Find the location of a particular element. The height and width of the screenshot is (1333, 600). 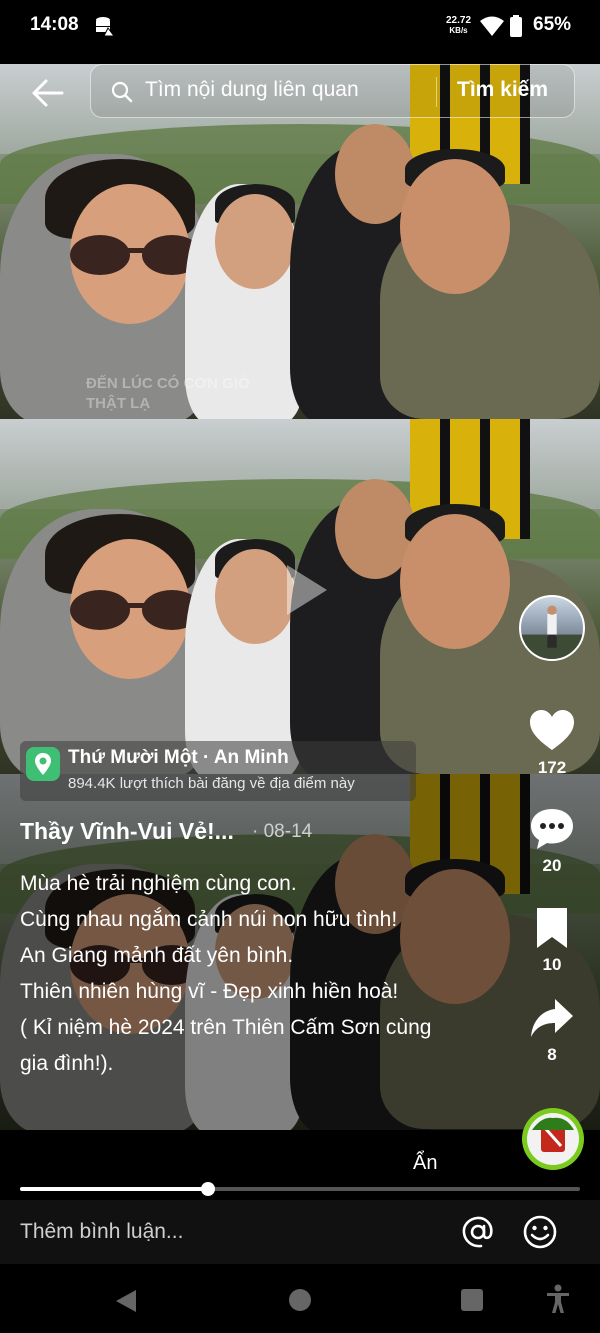

network-speed: 22.72 KB/s is located at coordinates (458, 26).